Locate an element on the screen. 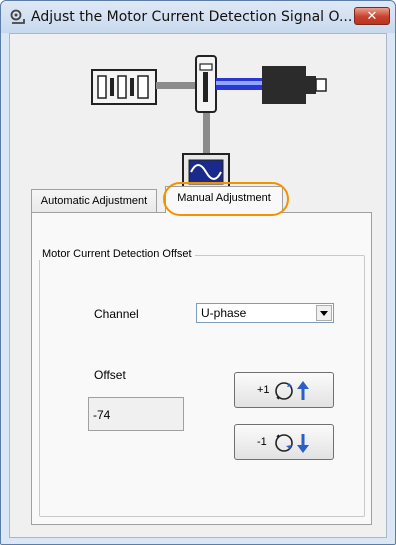 This screenshot has height=545, width=396. rotate-up-icon is located at coordinates (292, 390).